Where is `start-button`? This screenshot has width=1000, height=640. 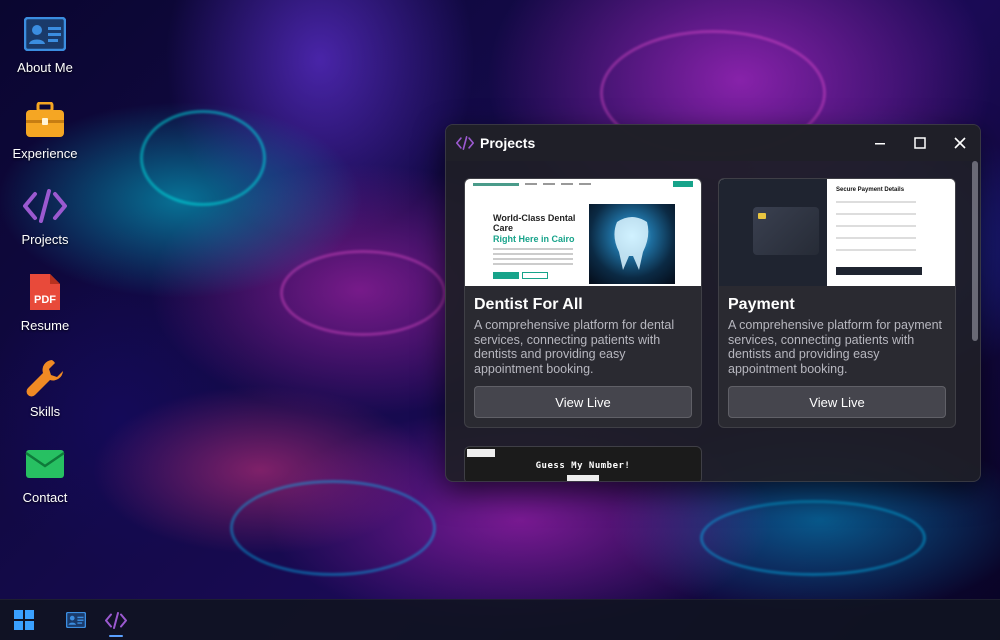 start-button is located at coordinates (24, 620).